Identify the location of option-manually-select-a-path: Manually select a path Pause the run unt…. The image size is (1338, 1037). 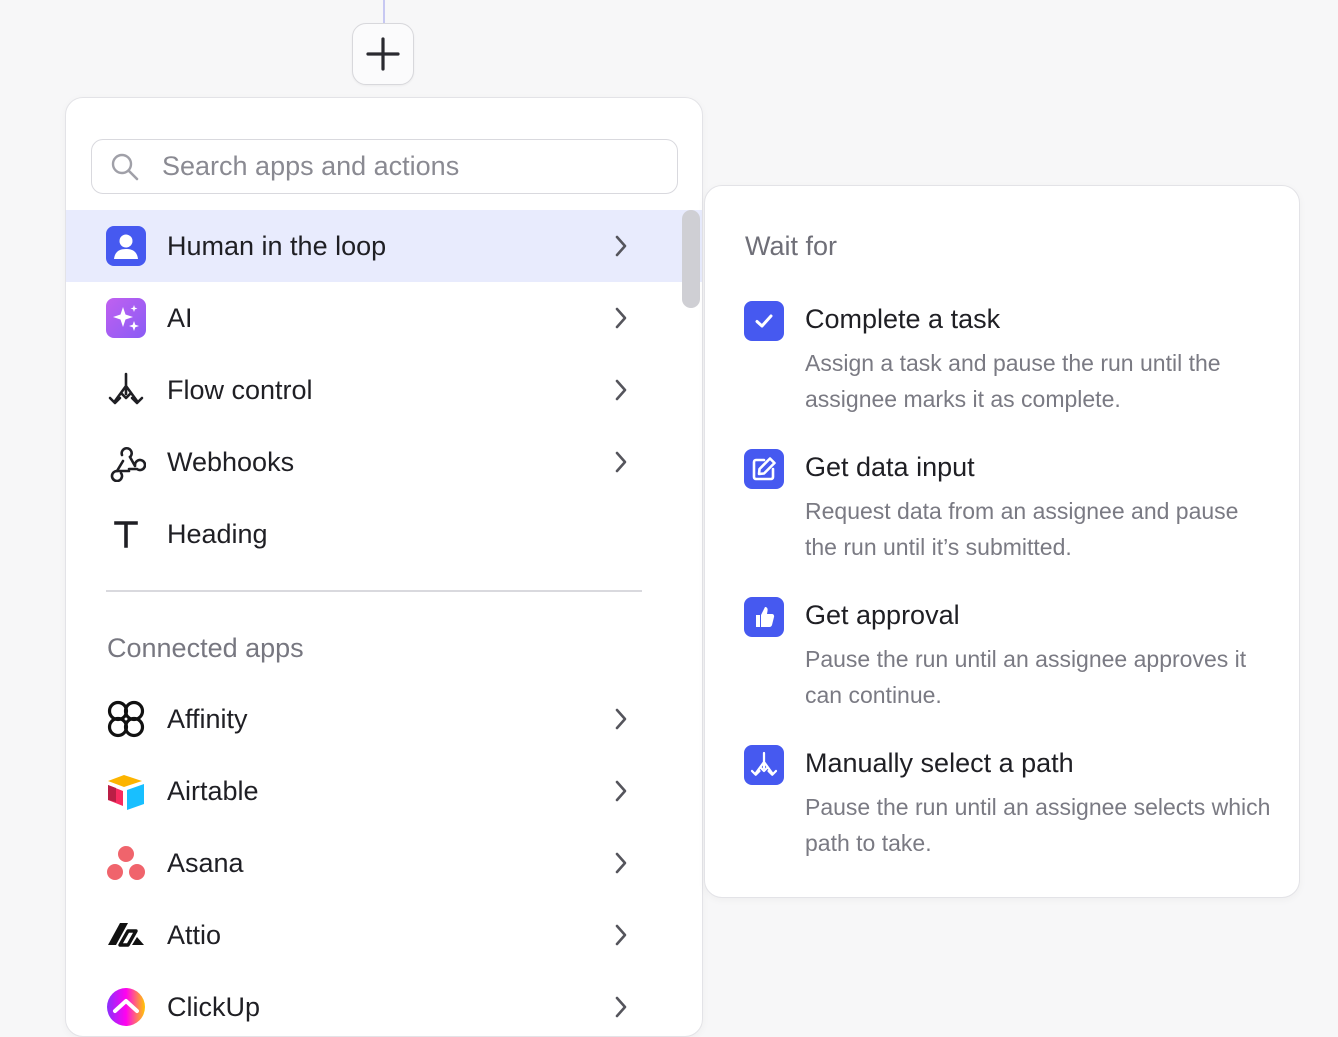
(1002, 810).